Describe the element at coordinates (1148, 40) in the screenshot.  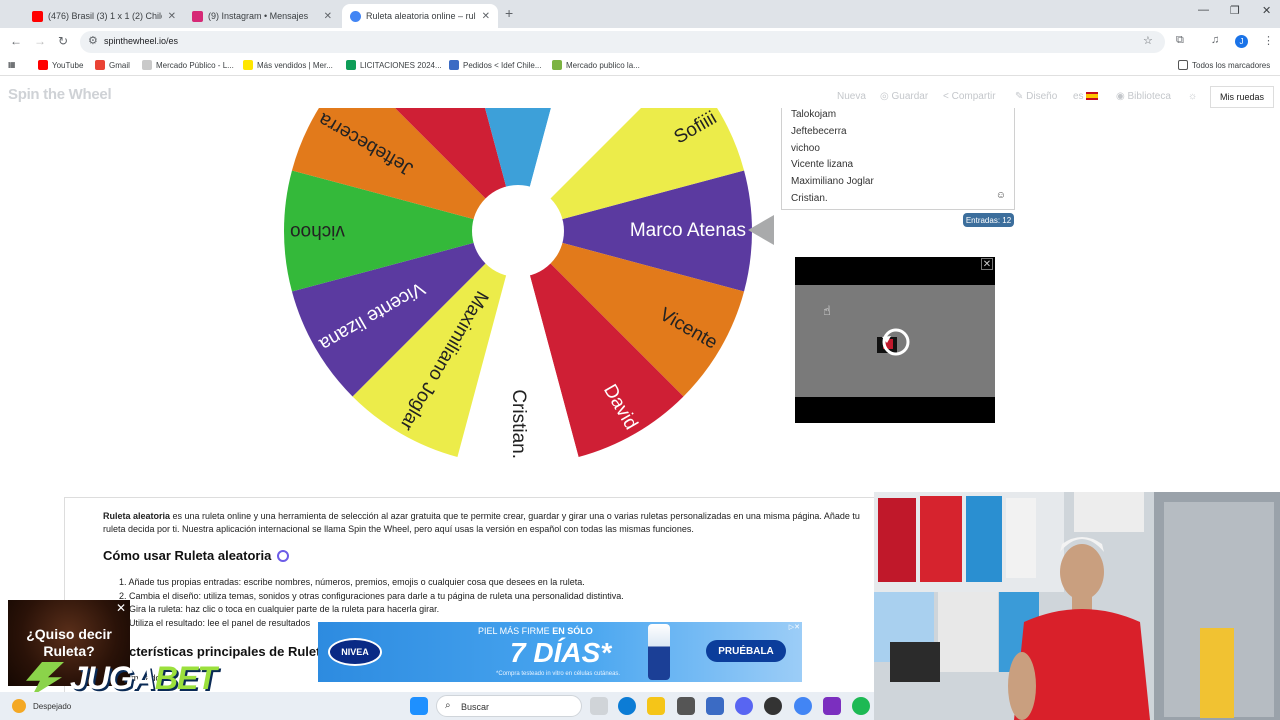
I see `bookmark-star-icon: ☆` at that location.